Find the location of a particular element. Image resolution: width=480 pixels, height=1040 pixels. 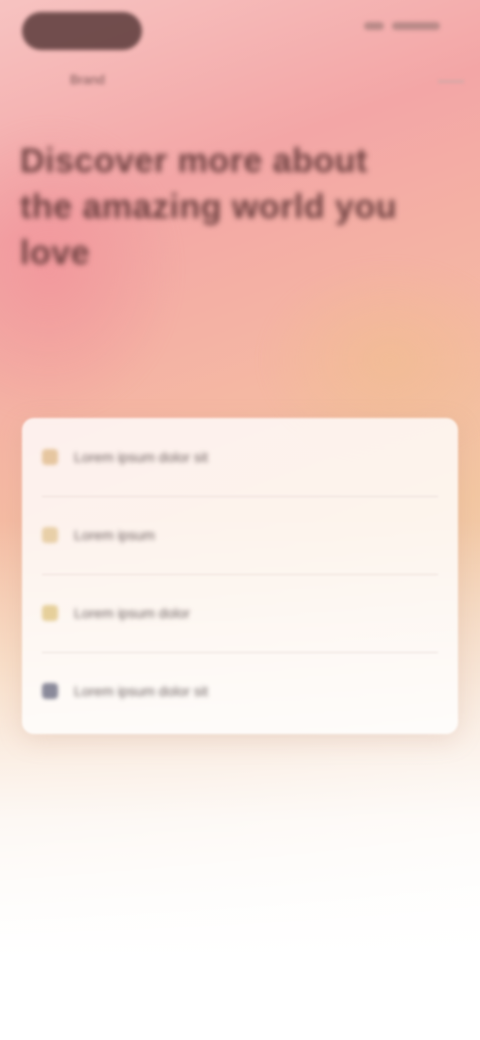

sun-icon is located at coordinates (50, 535).